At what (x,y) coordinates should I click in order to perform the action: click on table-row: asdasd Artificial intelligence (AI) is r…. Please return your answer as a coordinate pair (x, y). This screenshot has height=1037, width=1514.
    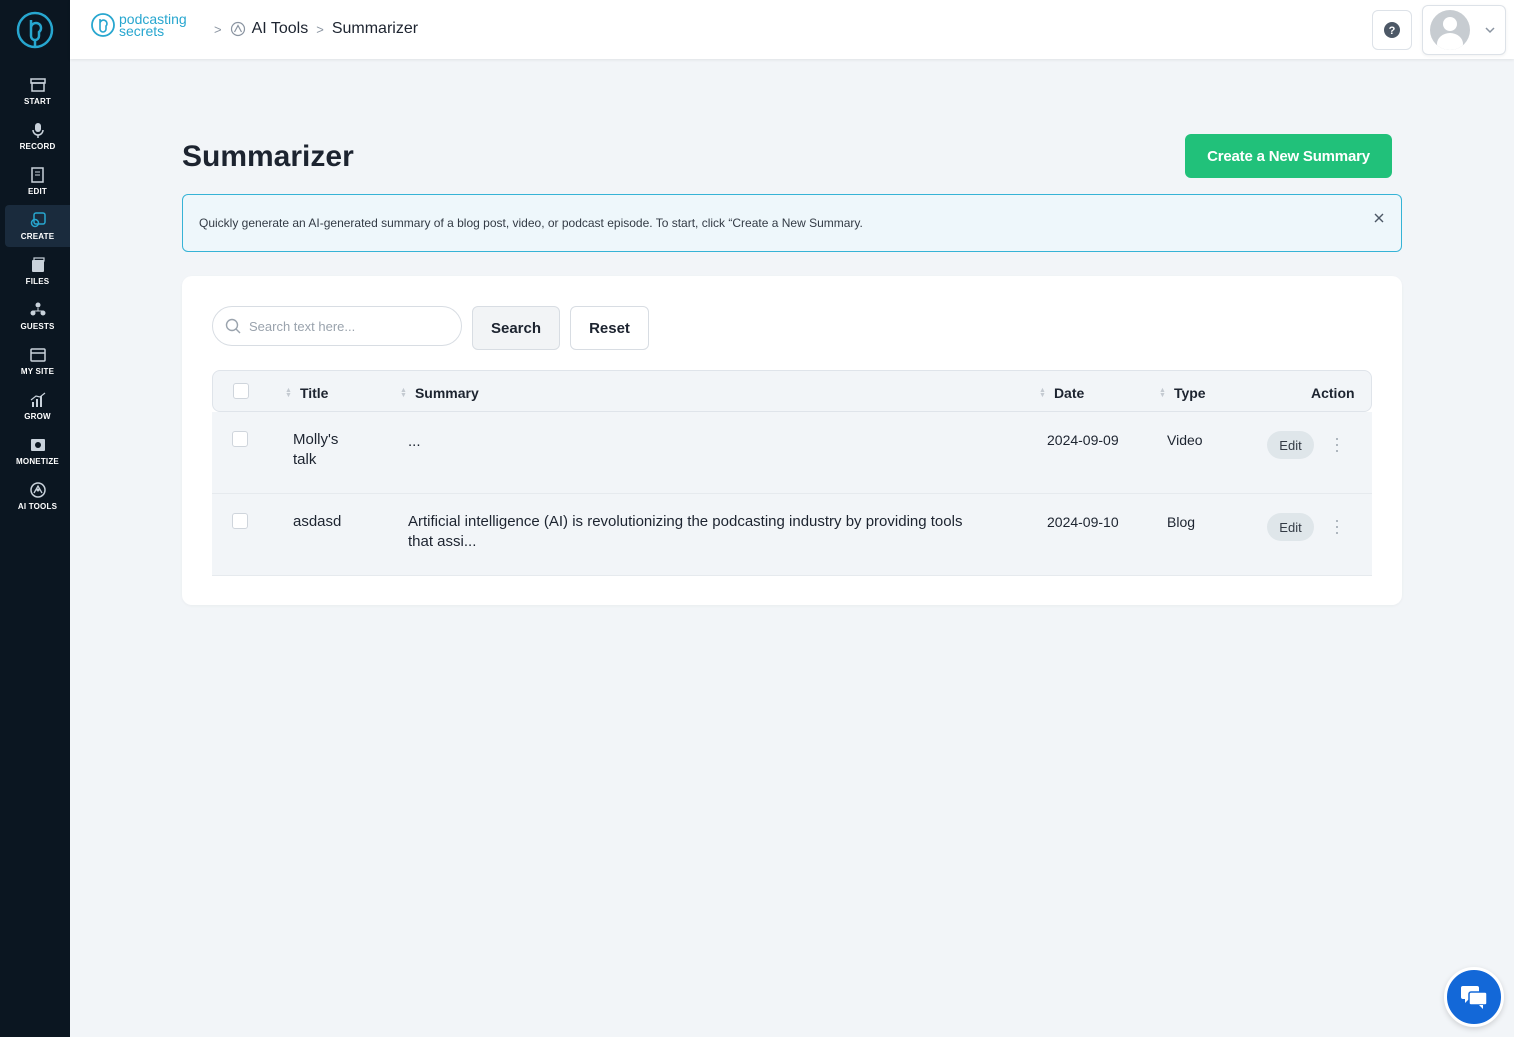
    Looking at the image, I should click on (792, 535).